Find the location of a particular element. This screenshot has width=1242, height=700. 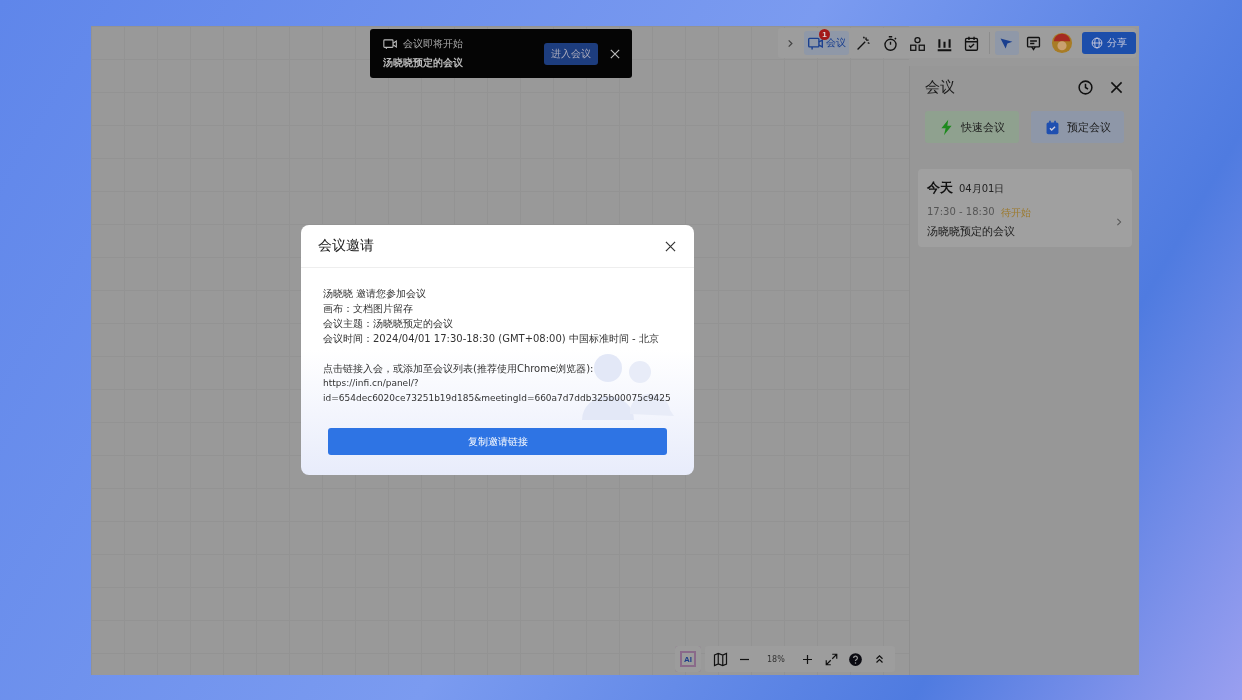

dialog-title: 会议邀请 is located at coordinates (346, 246).